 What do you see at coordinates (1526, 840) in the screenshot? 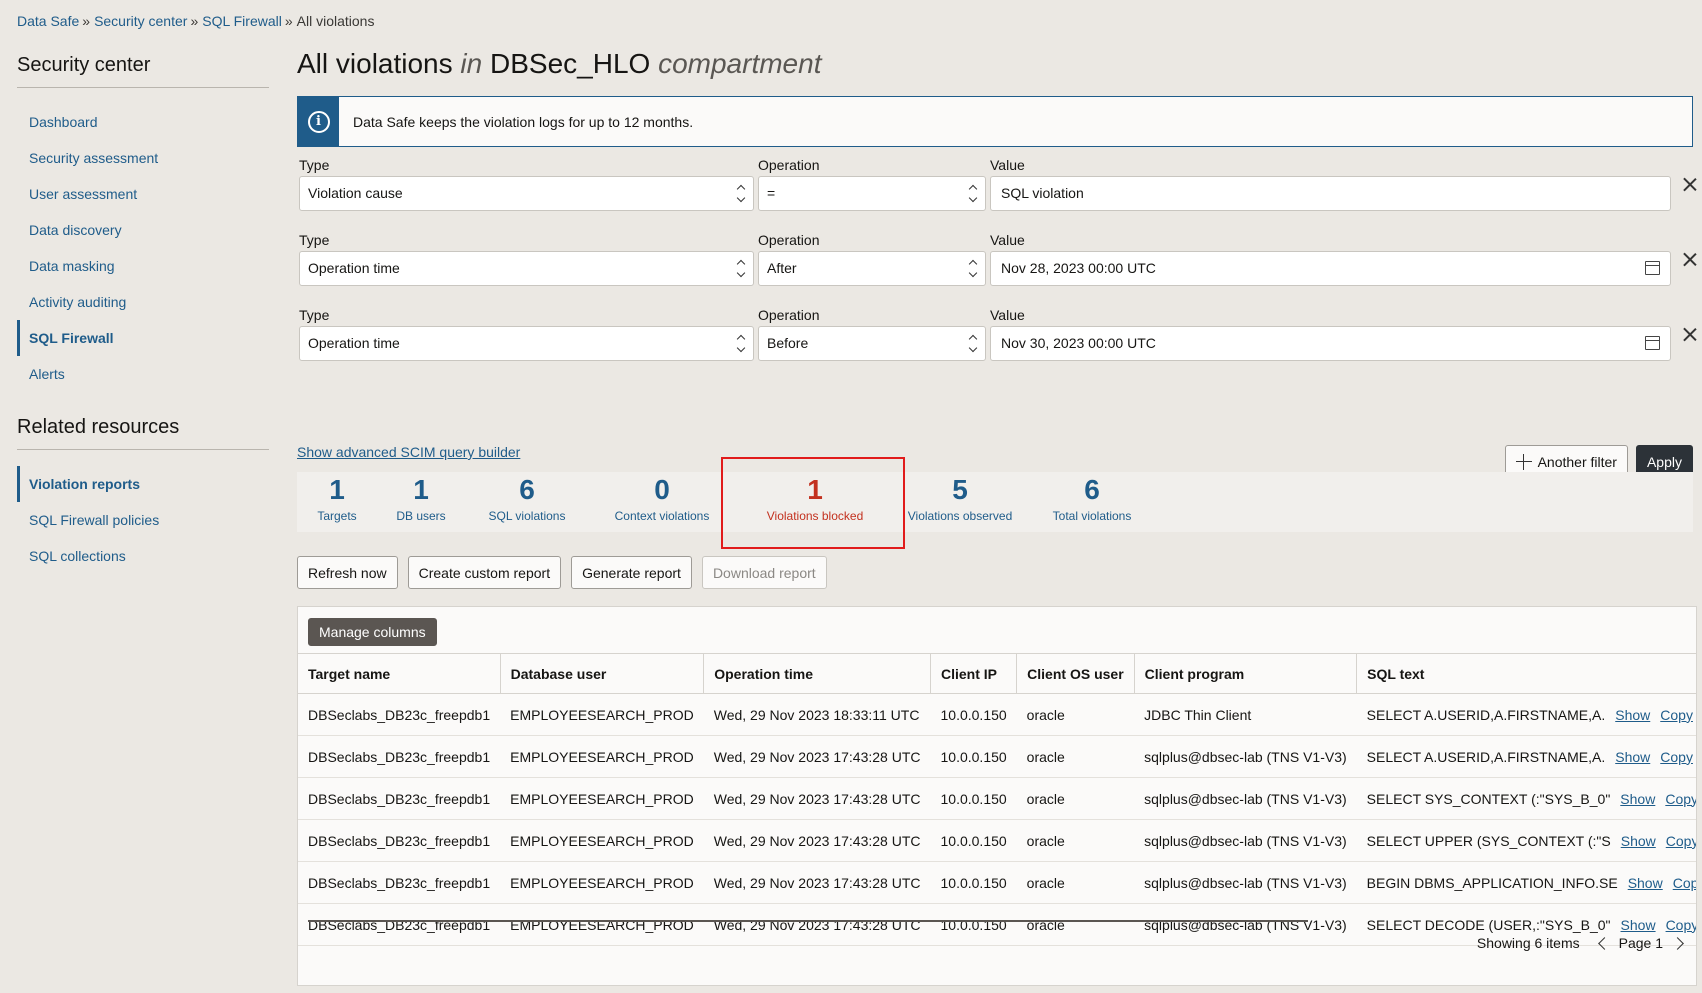
I see `cell-sql-text: SELECT UPPER (SYS_CONTEXT (:"S Show Copy` at bounding box center [1526, 840].